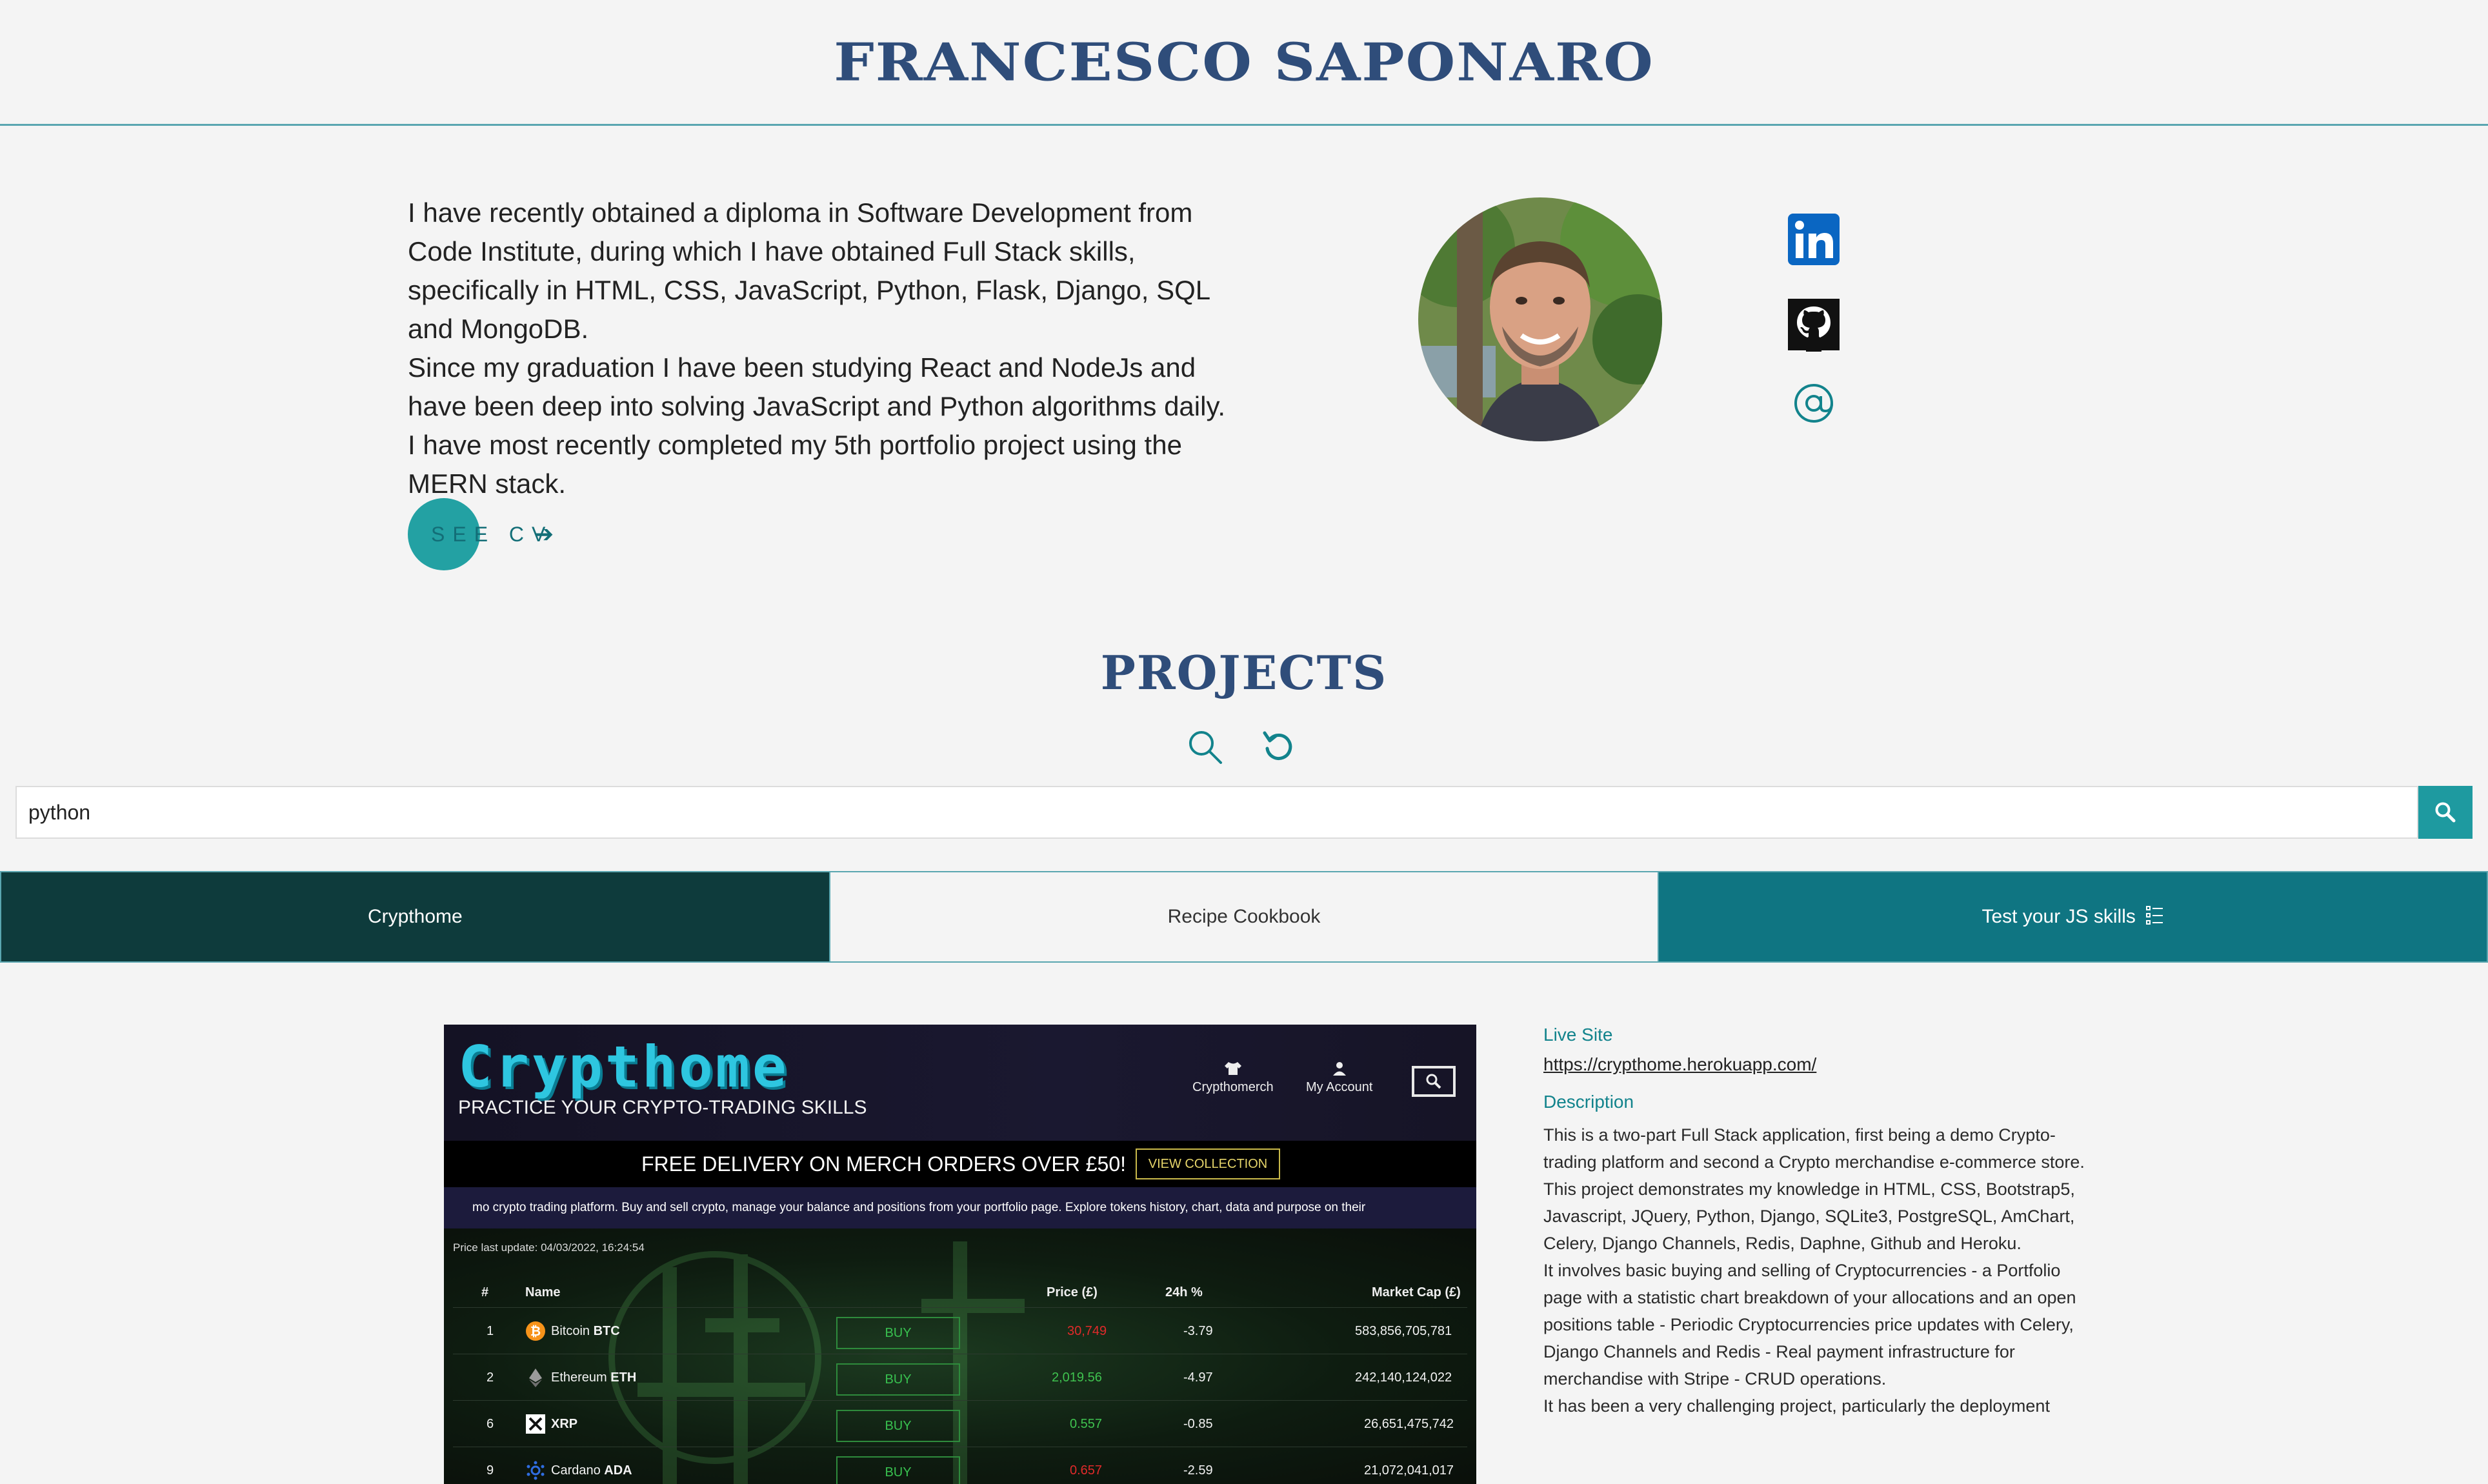 This screenshot has height=1484, width=2488. Describe the element at coordinates (1409, 1471) in the screenshot. I see `row-market-cap: 21,072,041,017` at that location.